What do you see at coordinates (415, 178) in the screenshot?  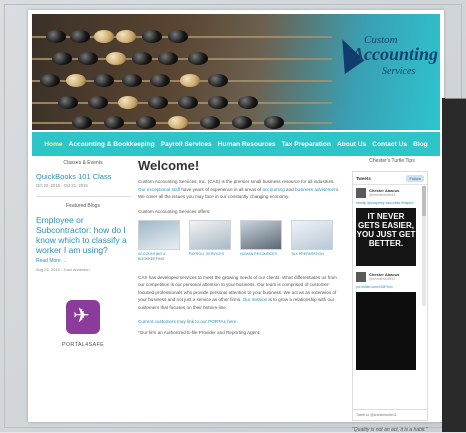 I see `follow-button: Follow` at bounding box center [415, 178].